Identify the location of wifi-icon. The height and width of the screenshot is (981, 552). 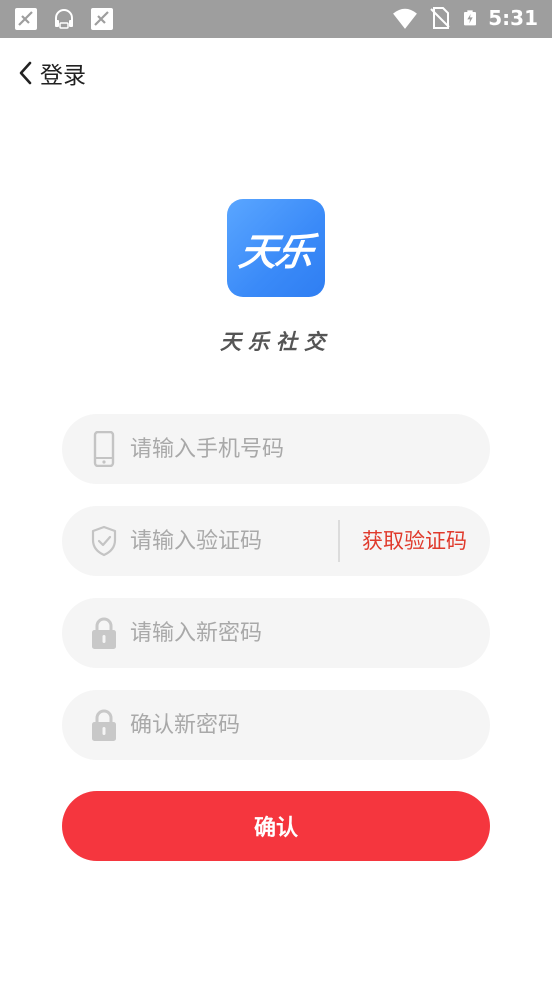
(405, 18).